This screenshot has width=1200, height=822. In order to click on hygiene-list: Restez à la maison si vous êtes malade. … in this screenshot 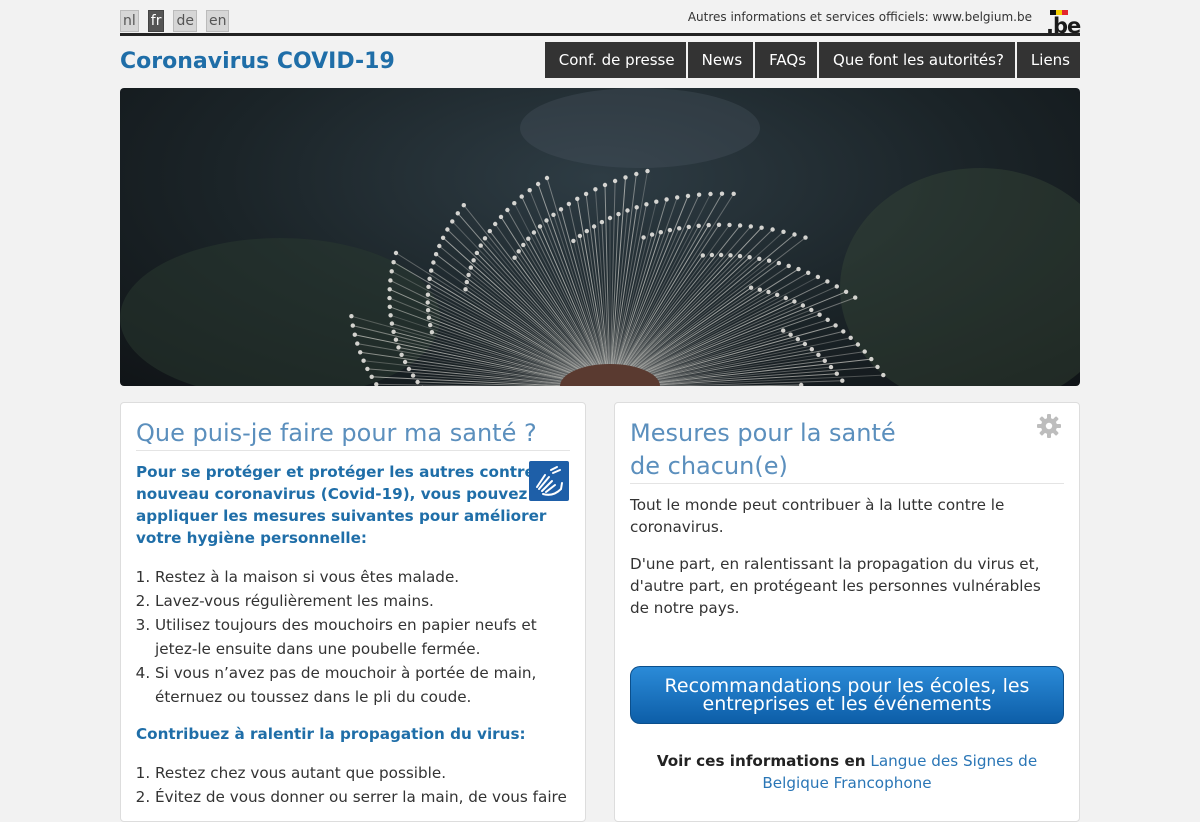, I will do `click(353, 637)`.